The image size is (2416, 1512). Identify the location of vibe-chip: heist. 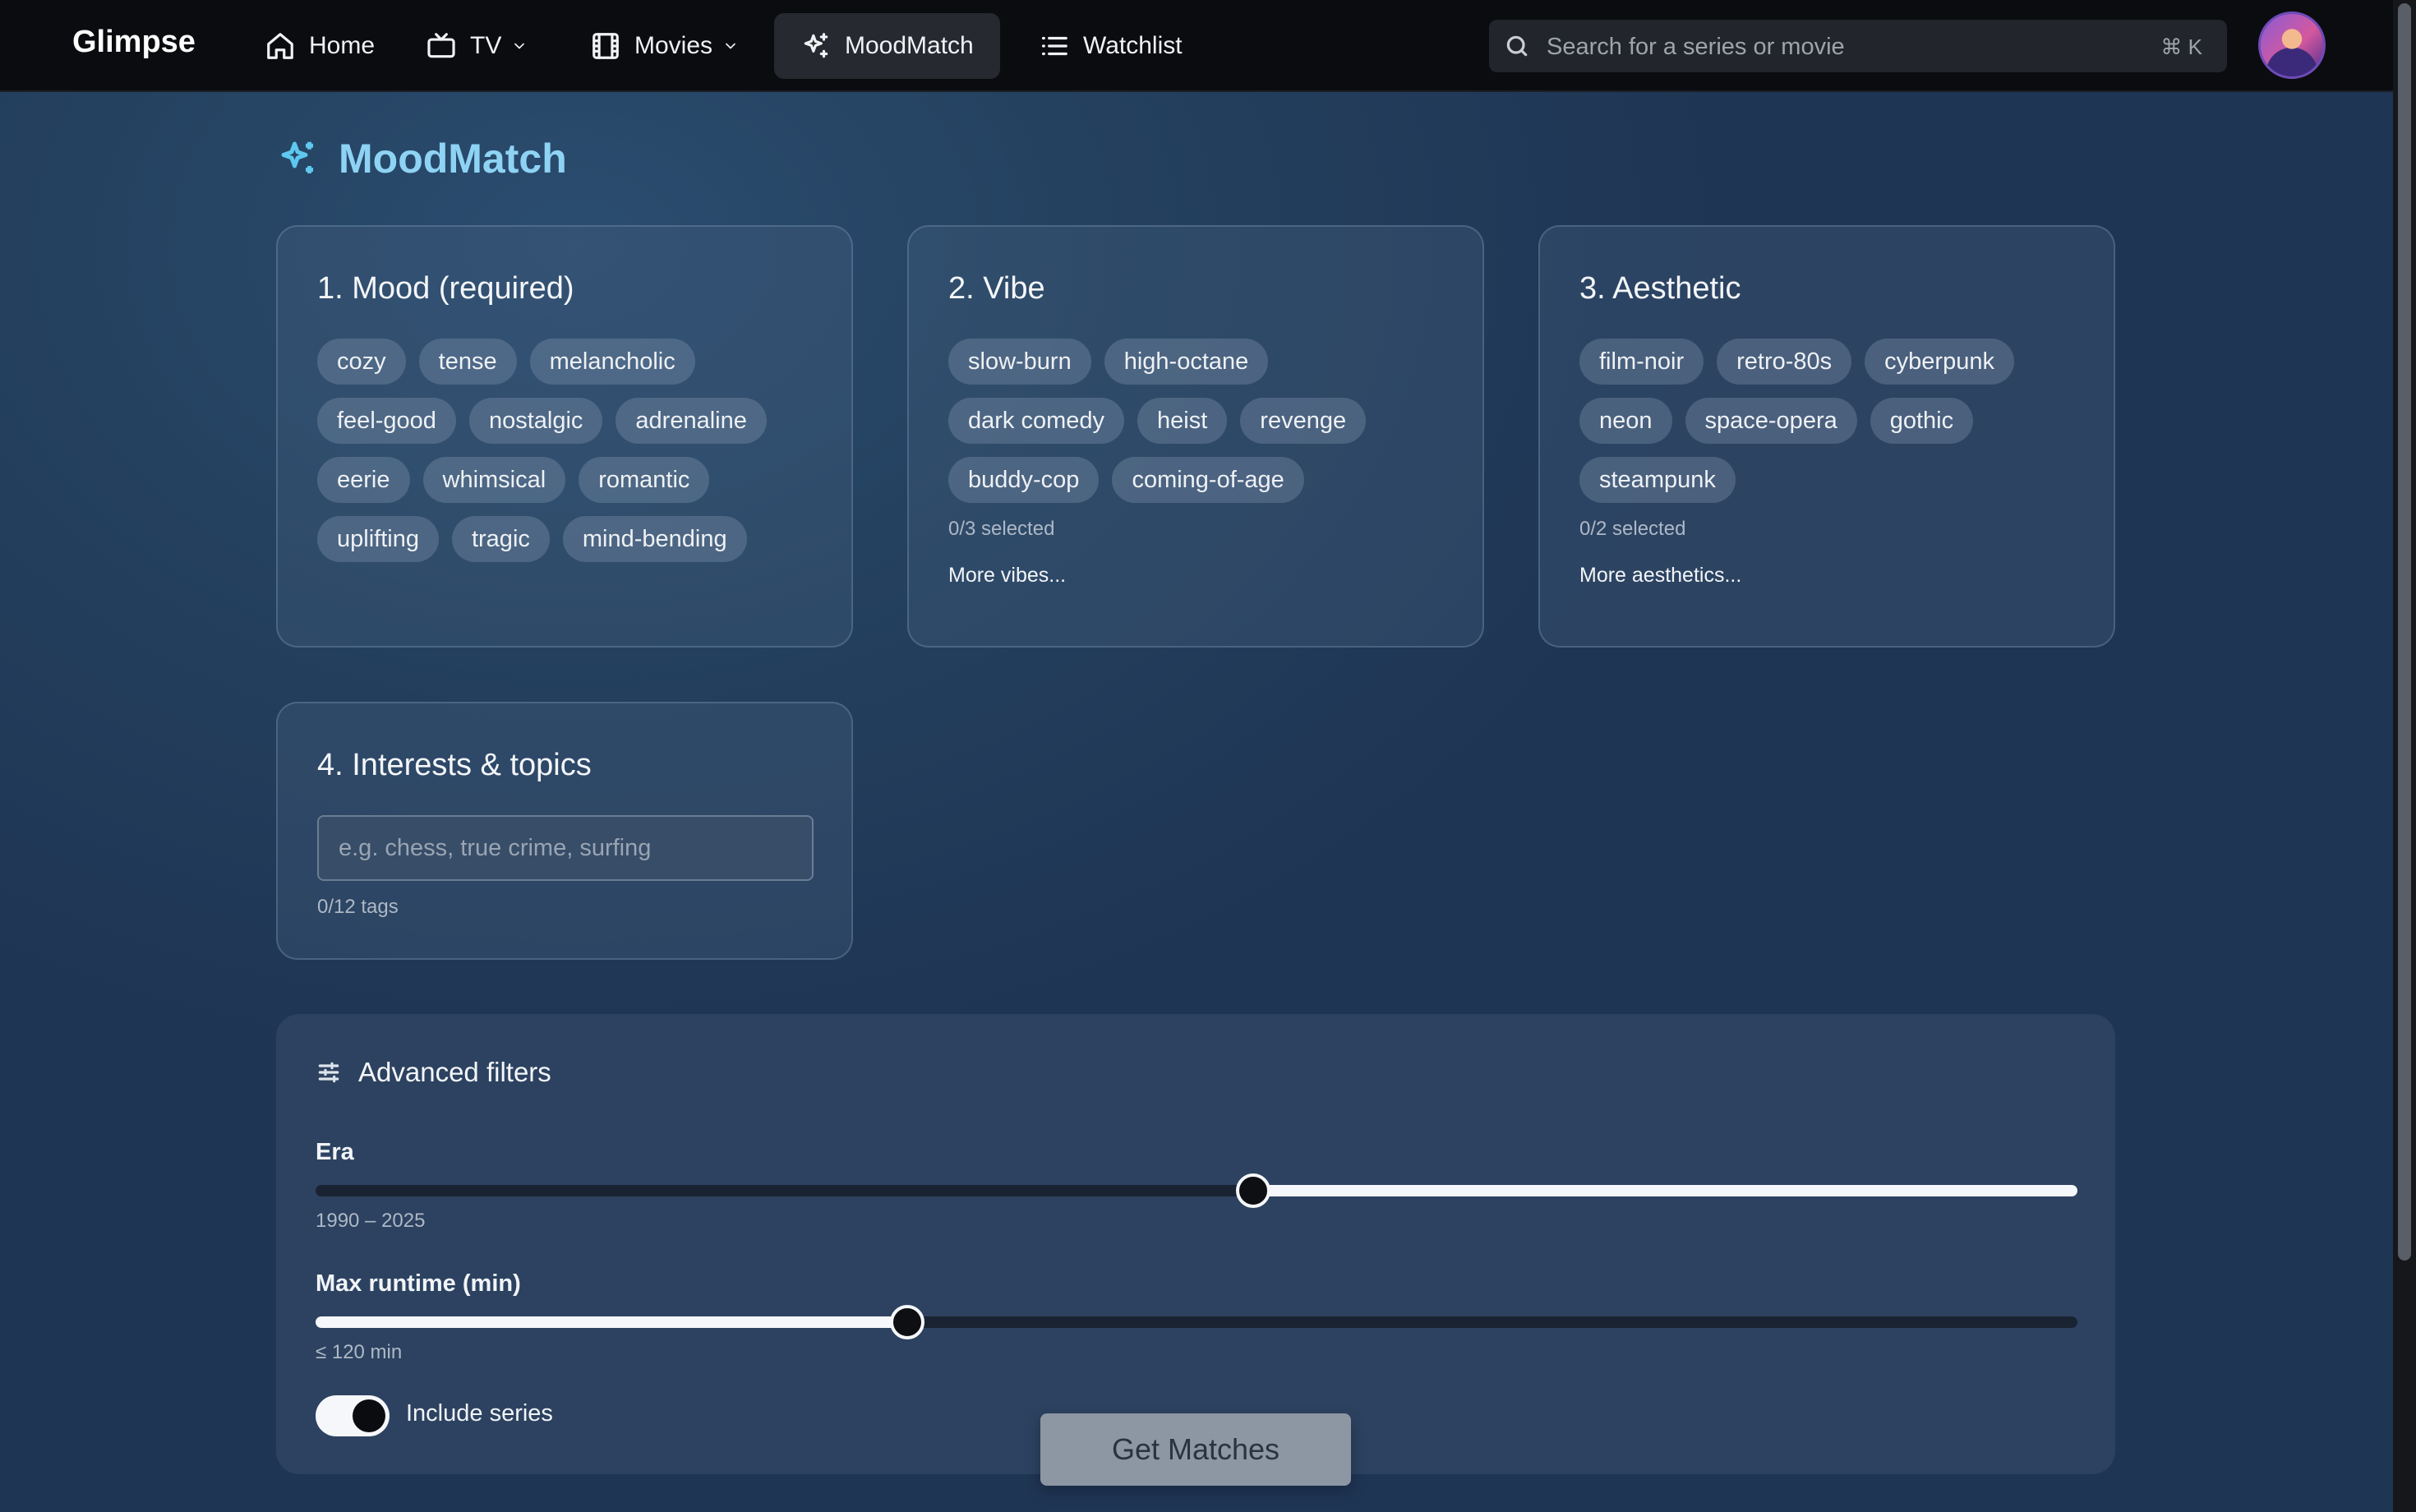
(1183, 421).